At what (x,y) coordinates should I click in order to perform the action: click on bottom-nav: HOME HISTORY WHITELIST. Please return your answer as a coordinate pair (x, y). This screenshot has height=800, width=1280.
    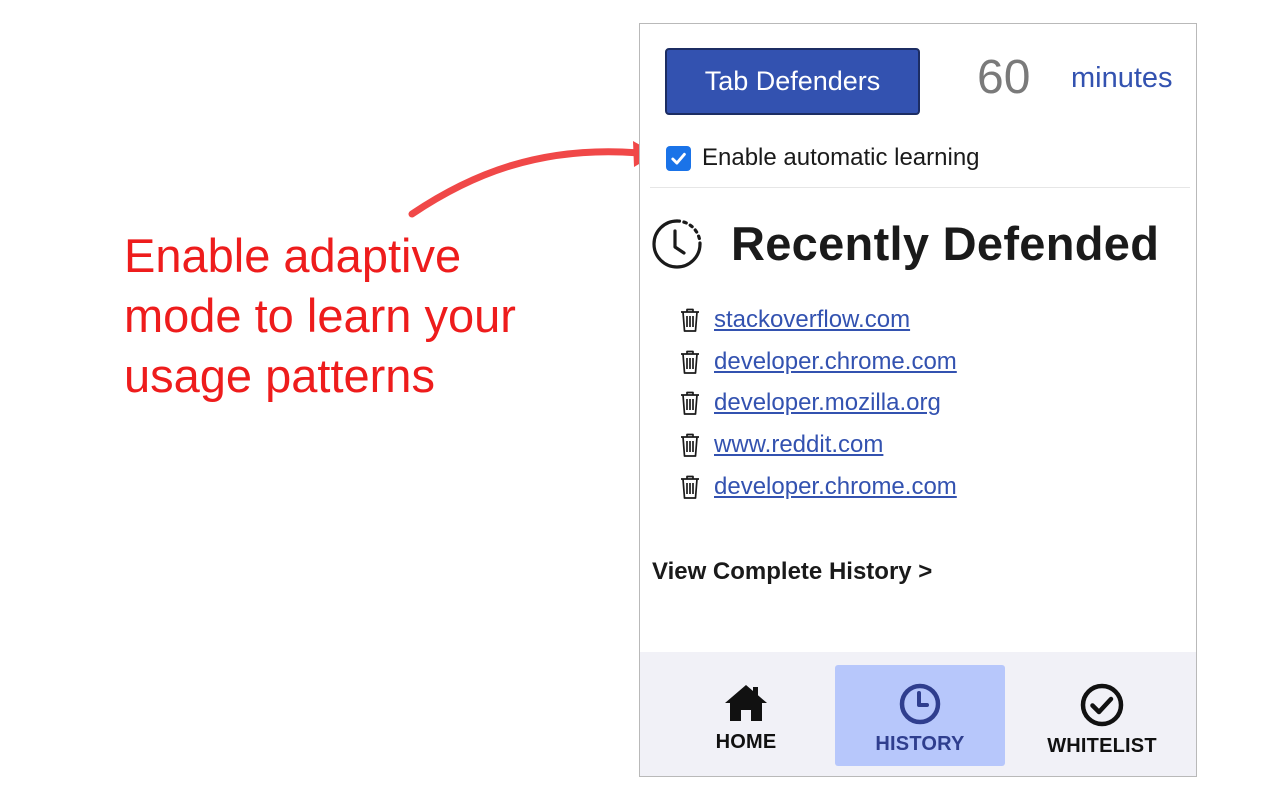
    Looking at the image, I should click on (918, 714).